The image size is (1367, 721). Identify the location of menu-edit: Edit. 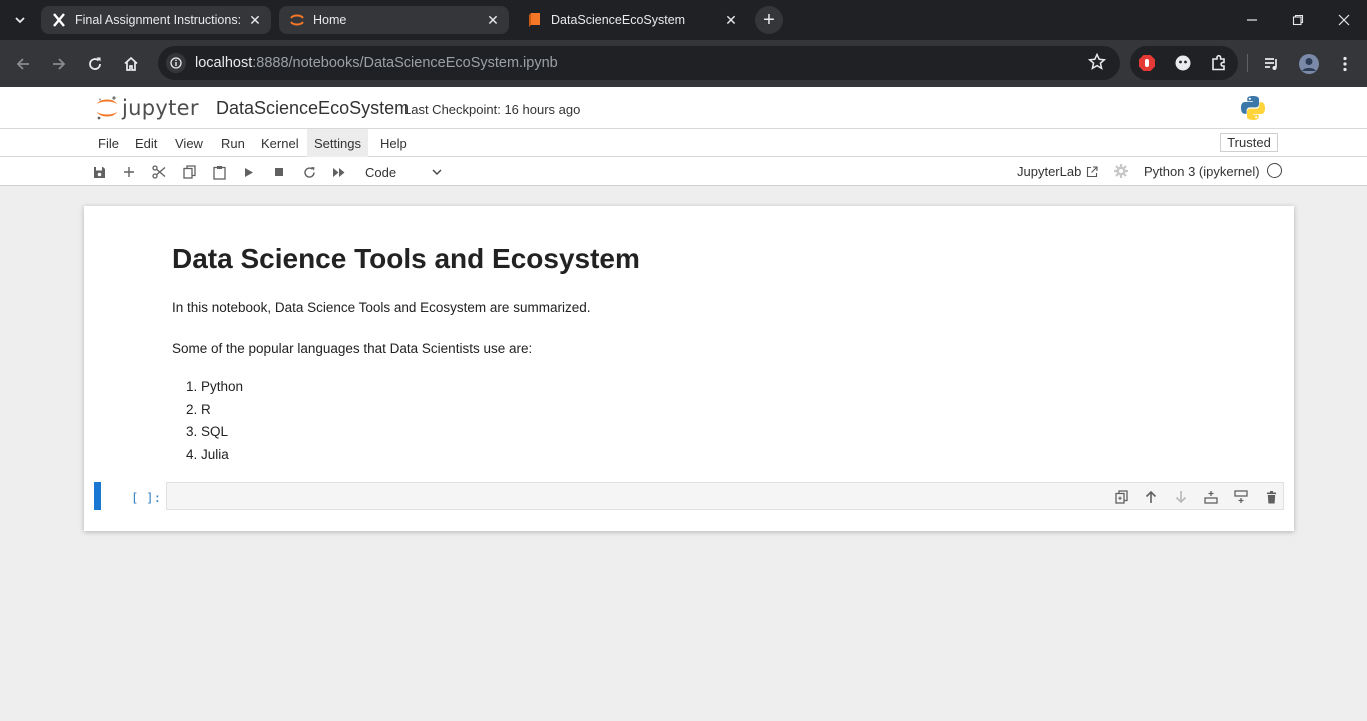
(146, 143).